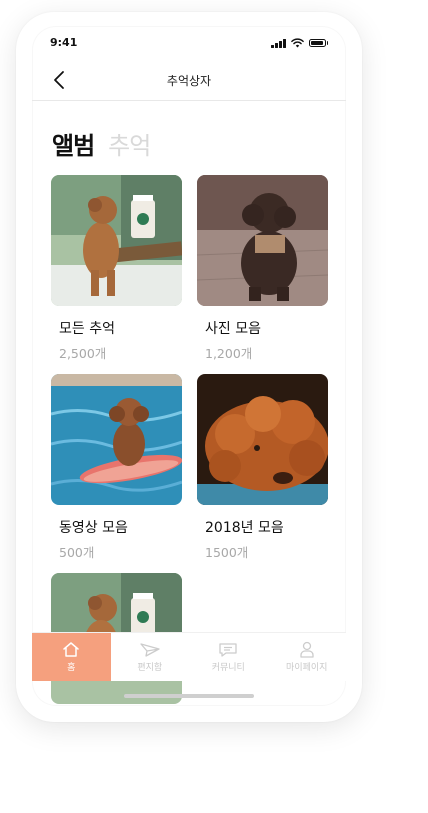 Image resolution: width=428 pixels, height=813 pixels. Describe the element at coordinates (71, 649) in the screenshot. I see `home-icon` at that location.